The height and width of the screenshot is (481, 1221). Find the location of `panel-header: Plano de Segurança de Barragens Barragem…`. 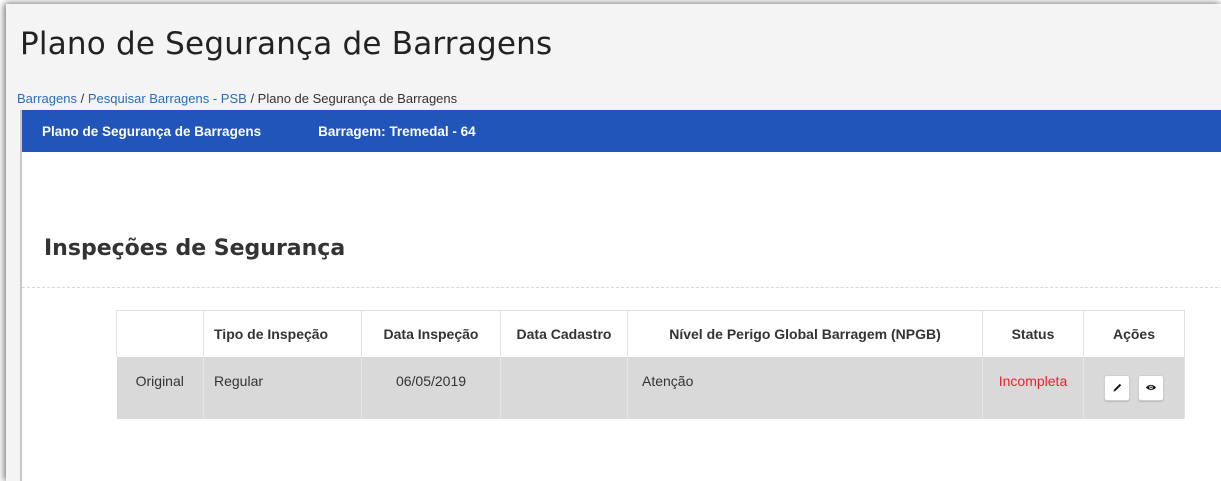

panel-header: Plano de Segurança de Barragens Barragem… is located at coordinates (621, 131).